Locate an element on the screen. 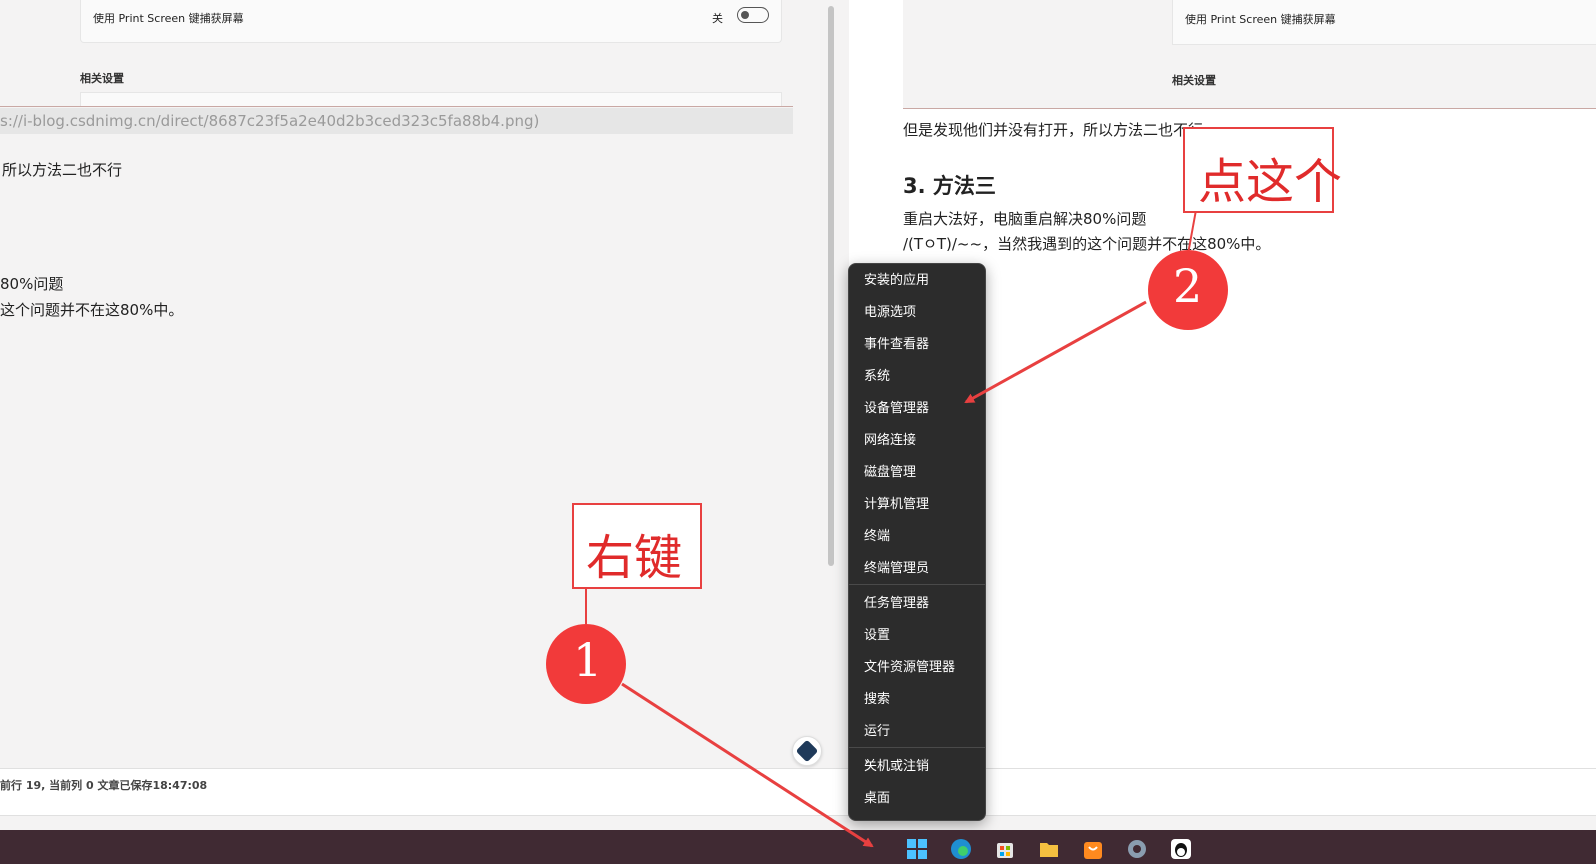  menu-item-label: 运行 is located at coordinates (877, 731).